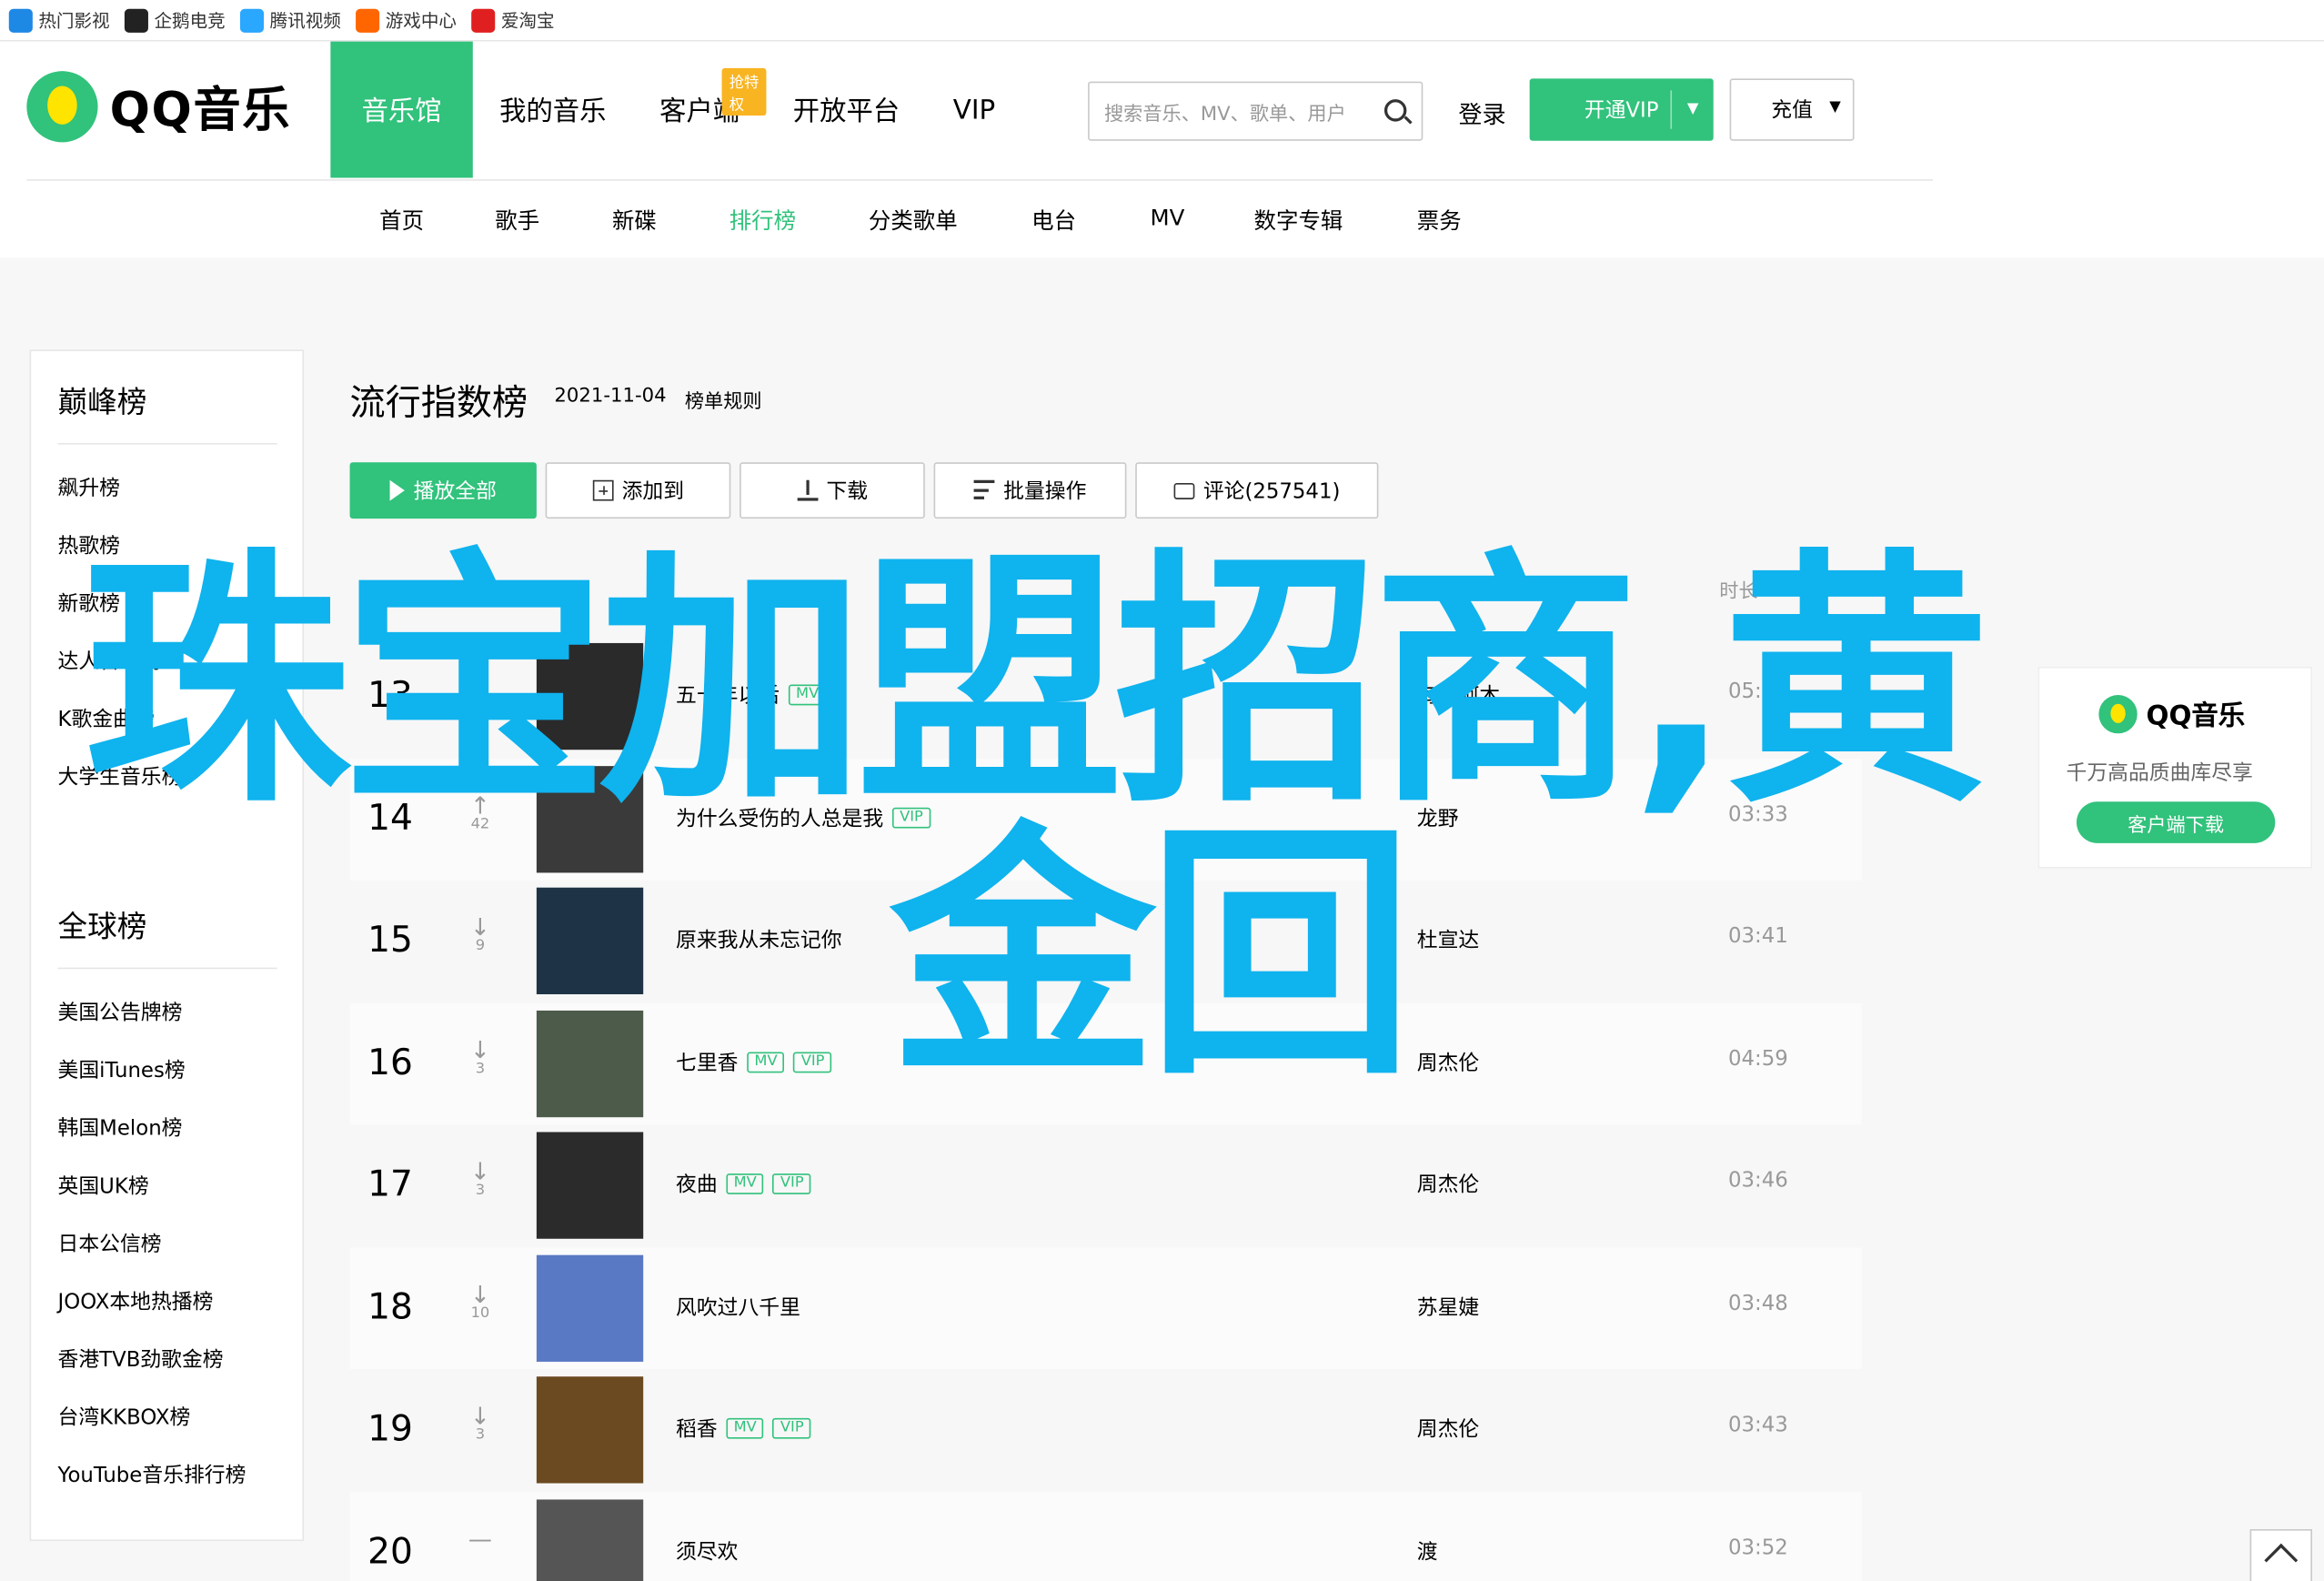  Describe the element at coordinates (390, 1062) in the screenshot. I see `rank-number: 16` at that location.